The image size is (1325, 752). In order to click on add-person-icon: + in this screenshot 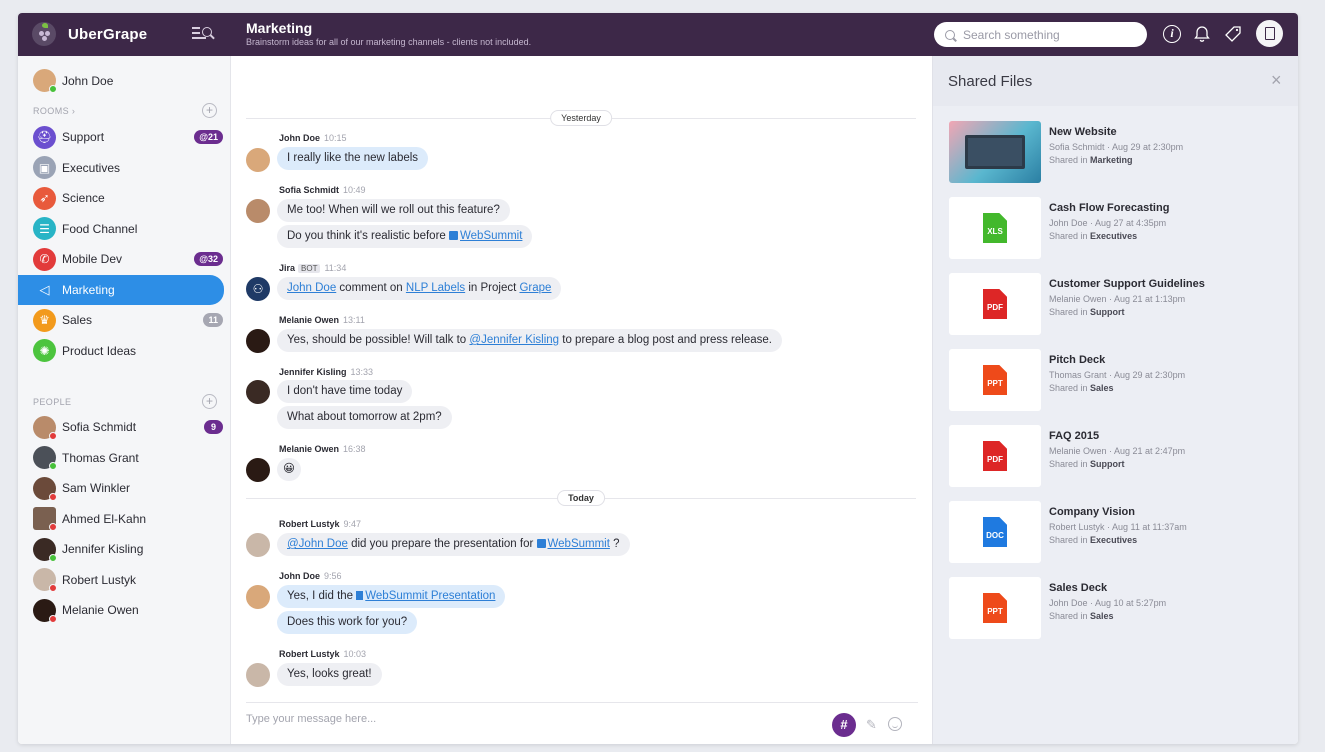, I will do `click(209, 401)`.